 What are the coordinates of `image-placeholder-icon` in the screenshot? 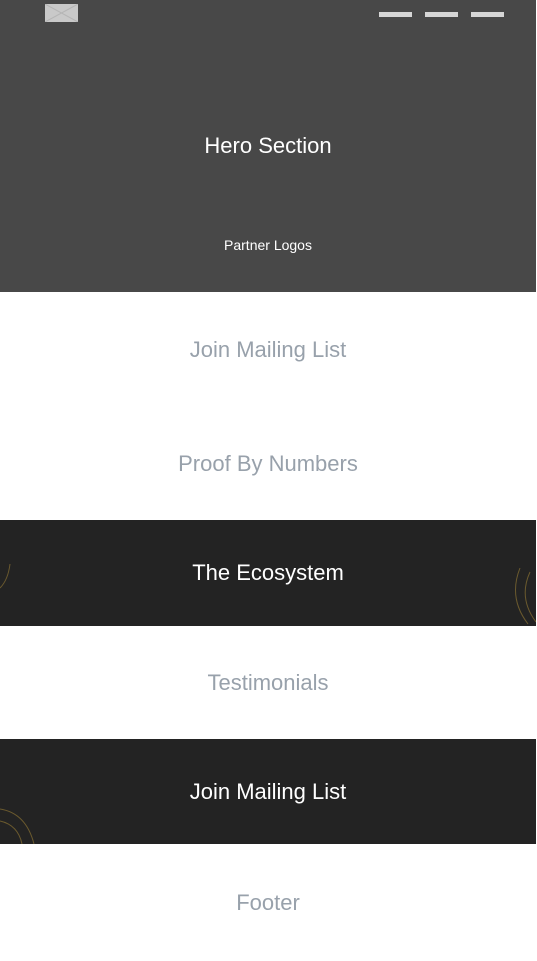 It's located at (61, 13).